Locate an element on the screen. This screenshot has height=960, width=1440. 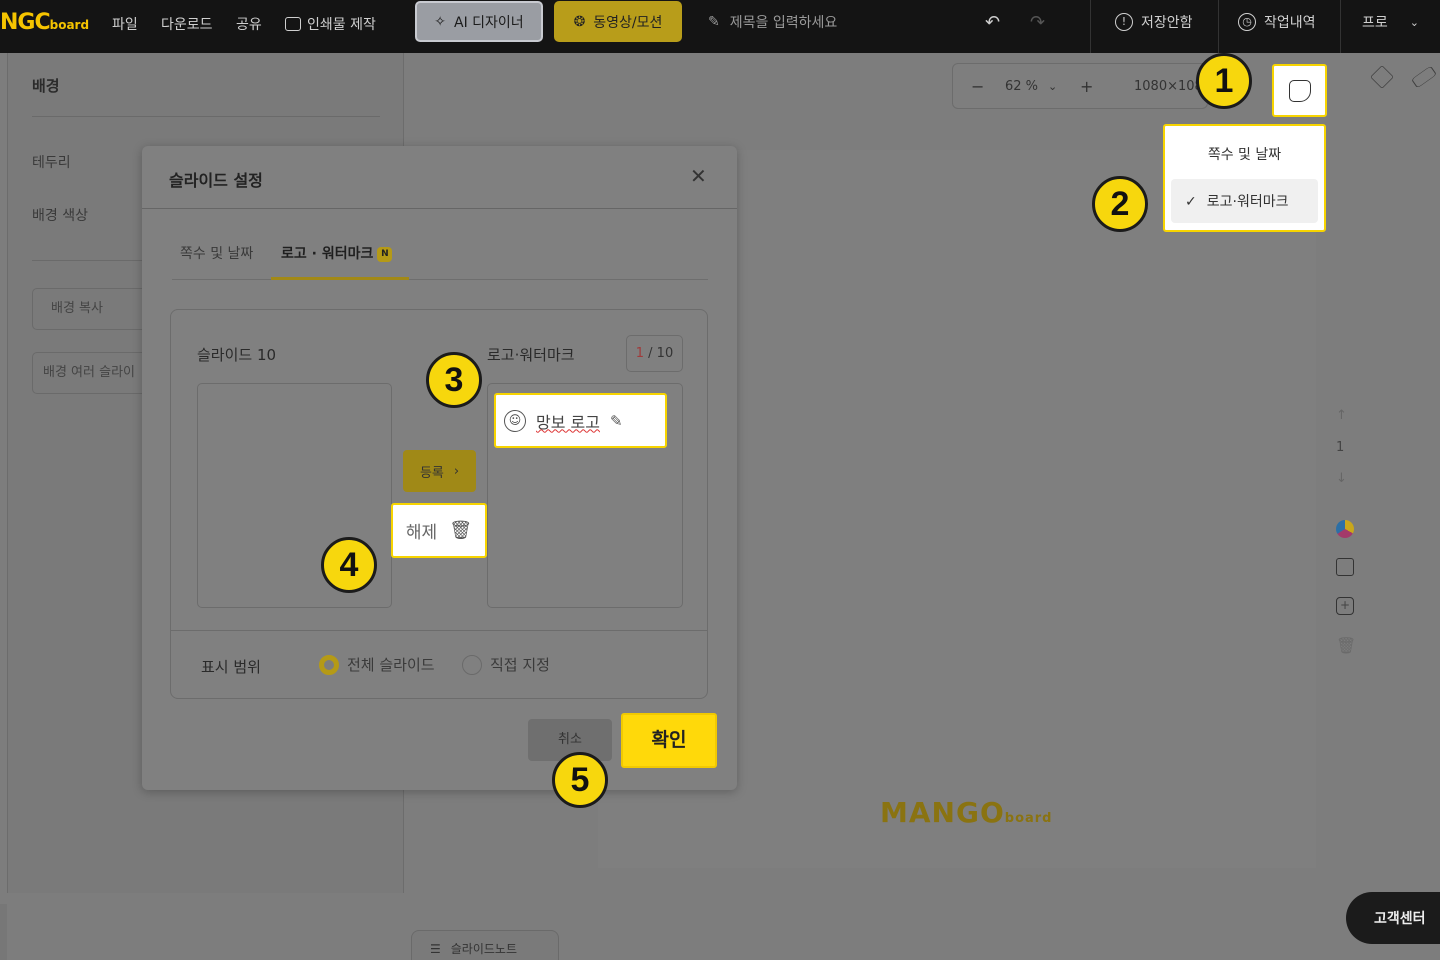
video-motion-button: ❂ 동영상/모션 is located at coordinates (618, 21).